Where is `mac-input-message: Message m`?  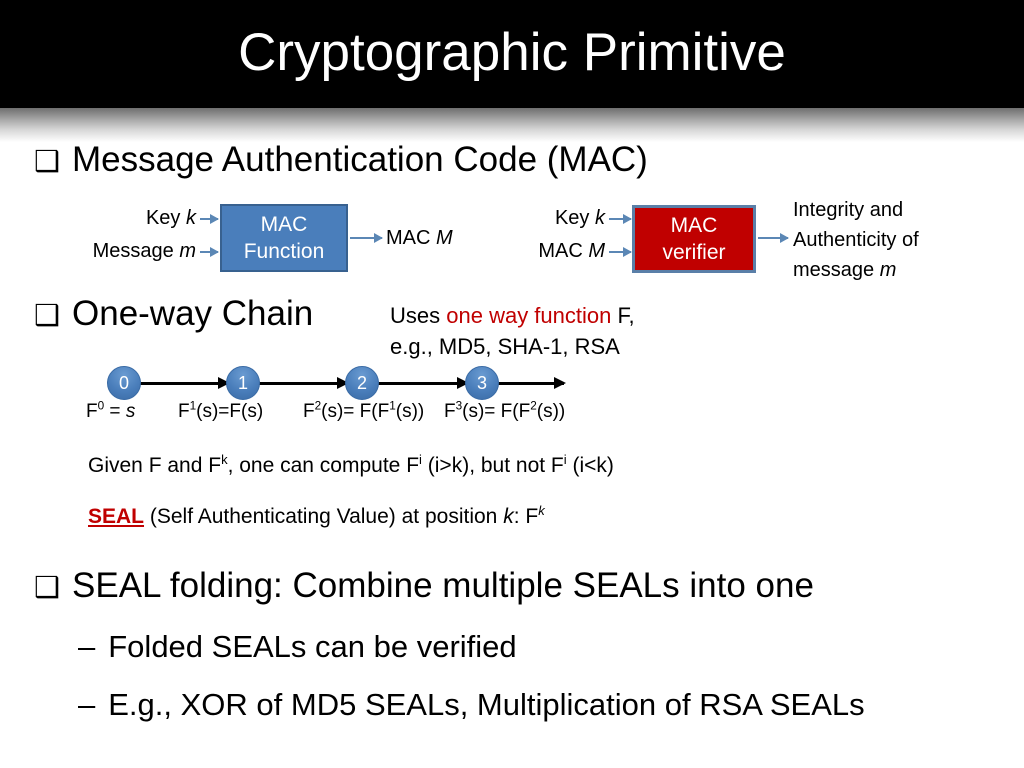
mac-input-message: Message m is located at coordinates (118, 251).